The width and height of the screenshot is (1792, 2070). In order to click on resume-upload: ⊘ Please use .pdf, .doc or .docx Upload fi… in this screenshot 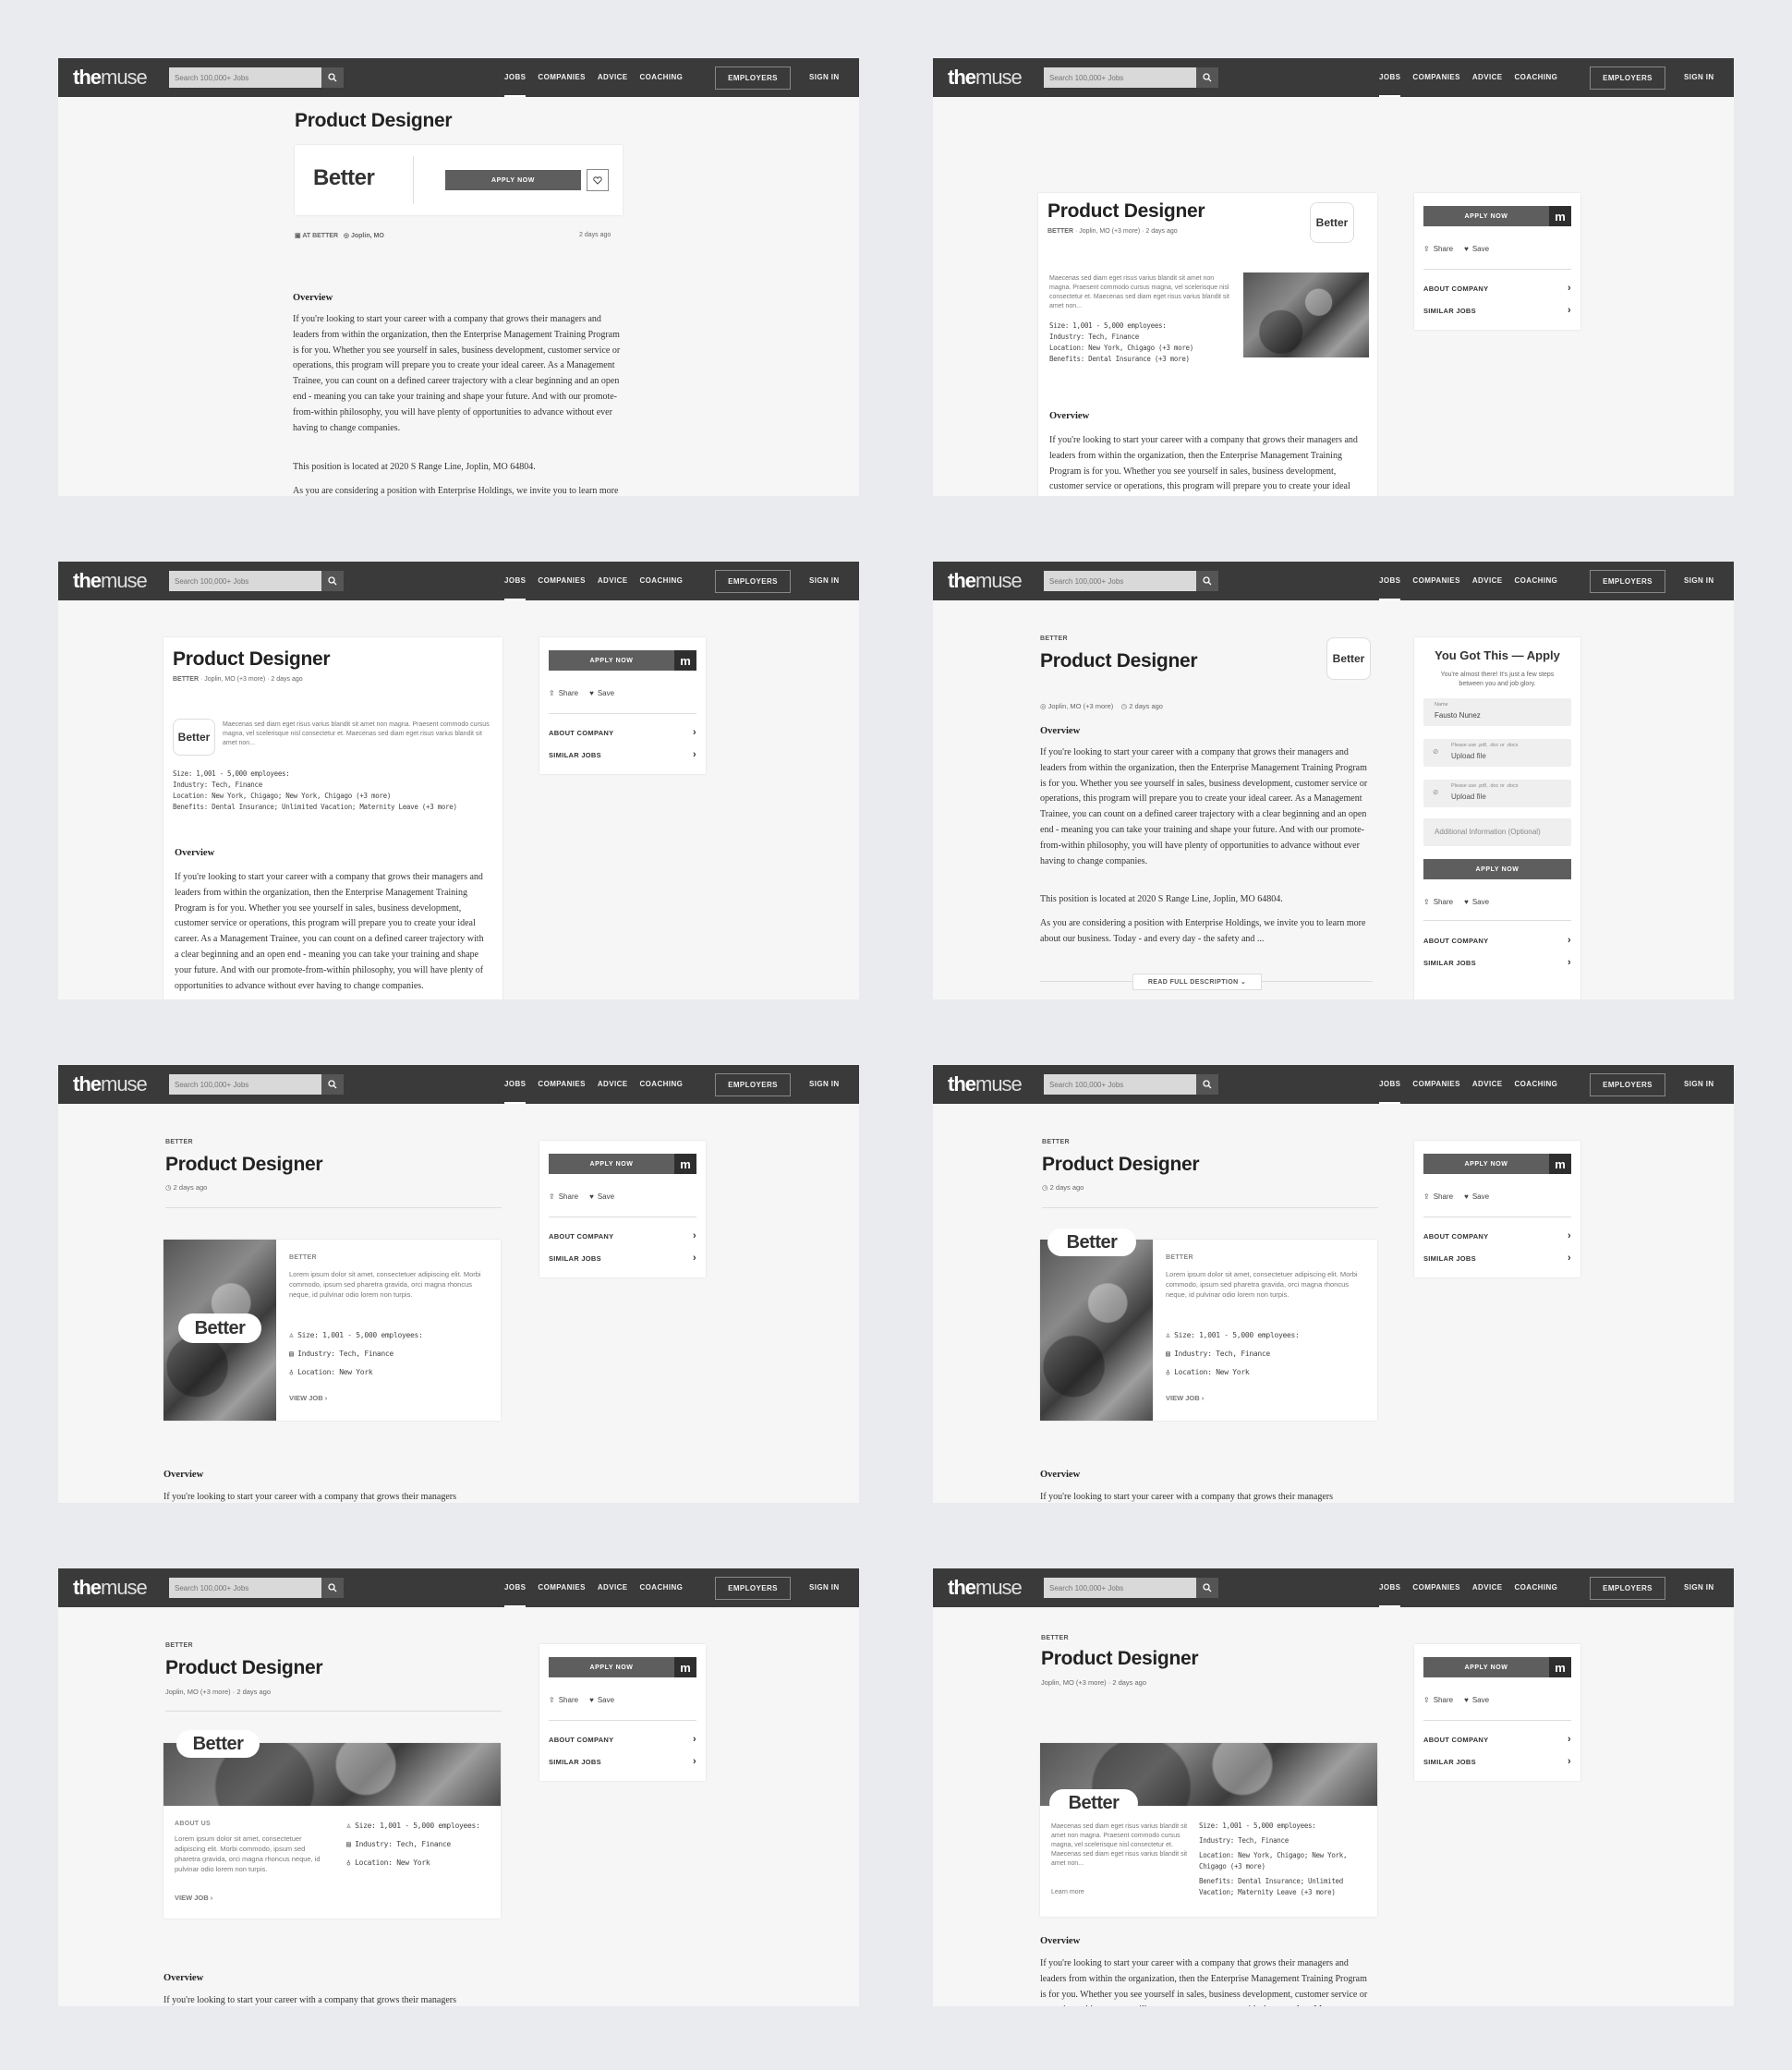, I will do `click(1497, 753)`.